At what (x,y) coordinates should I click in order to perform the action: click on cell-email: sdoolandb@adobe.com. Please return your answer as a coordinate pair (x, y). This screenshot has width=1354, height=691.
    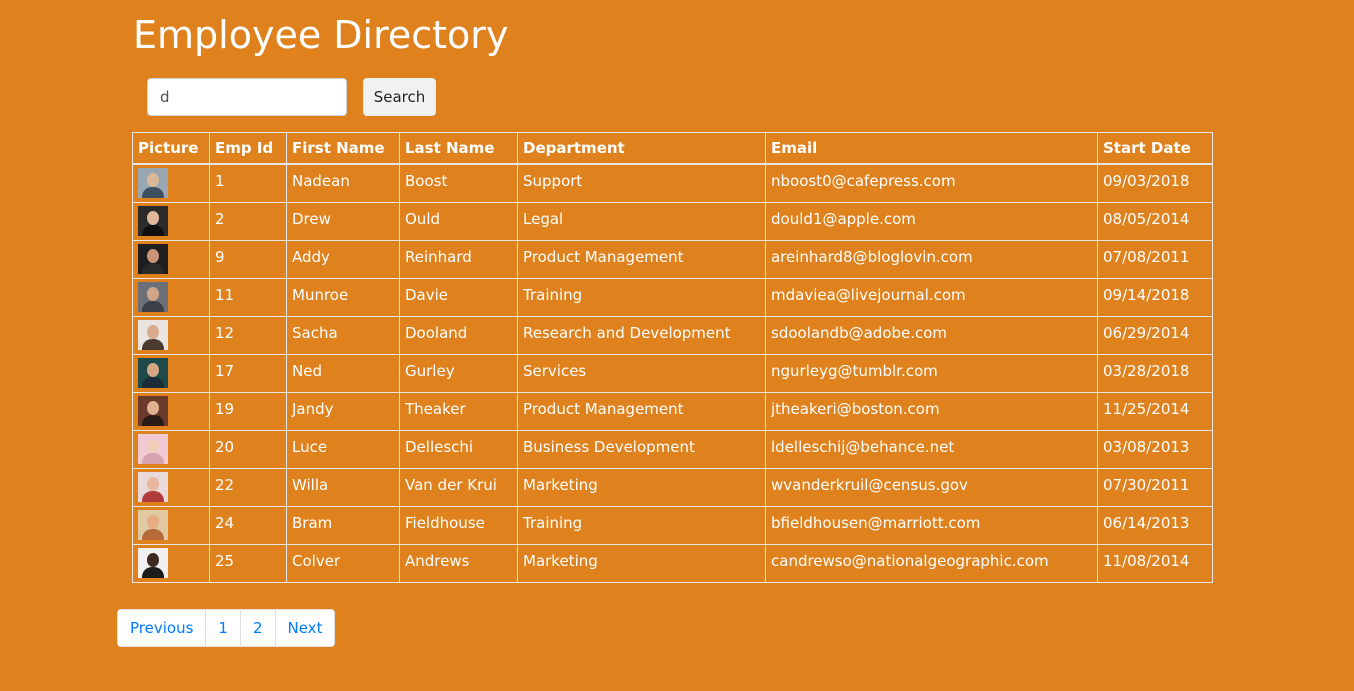
    Looking at the image, I should click on (931, 335).